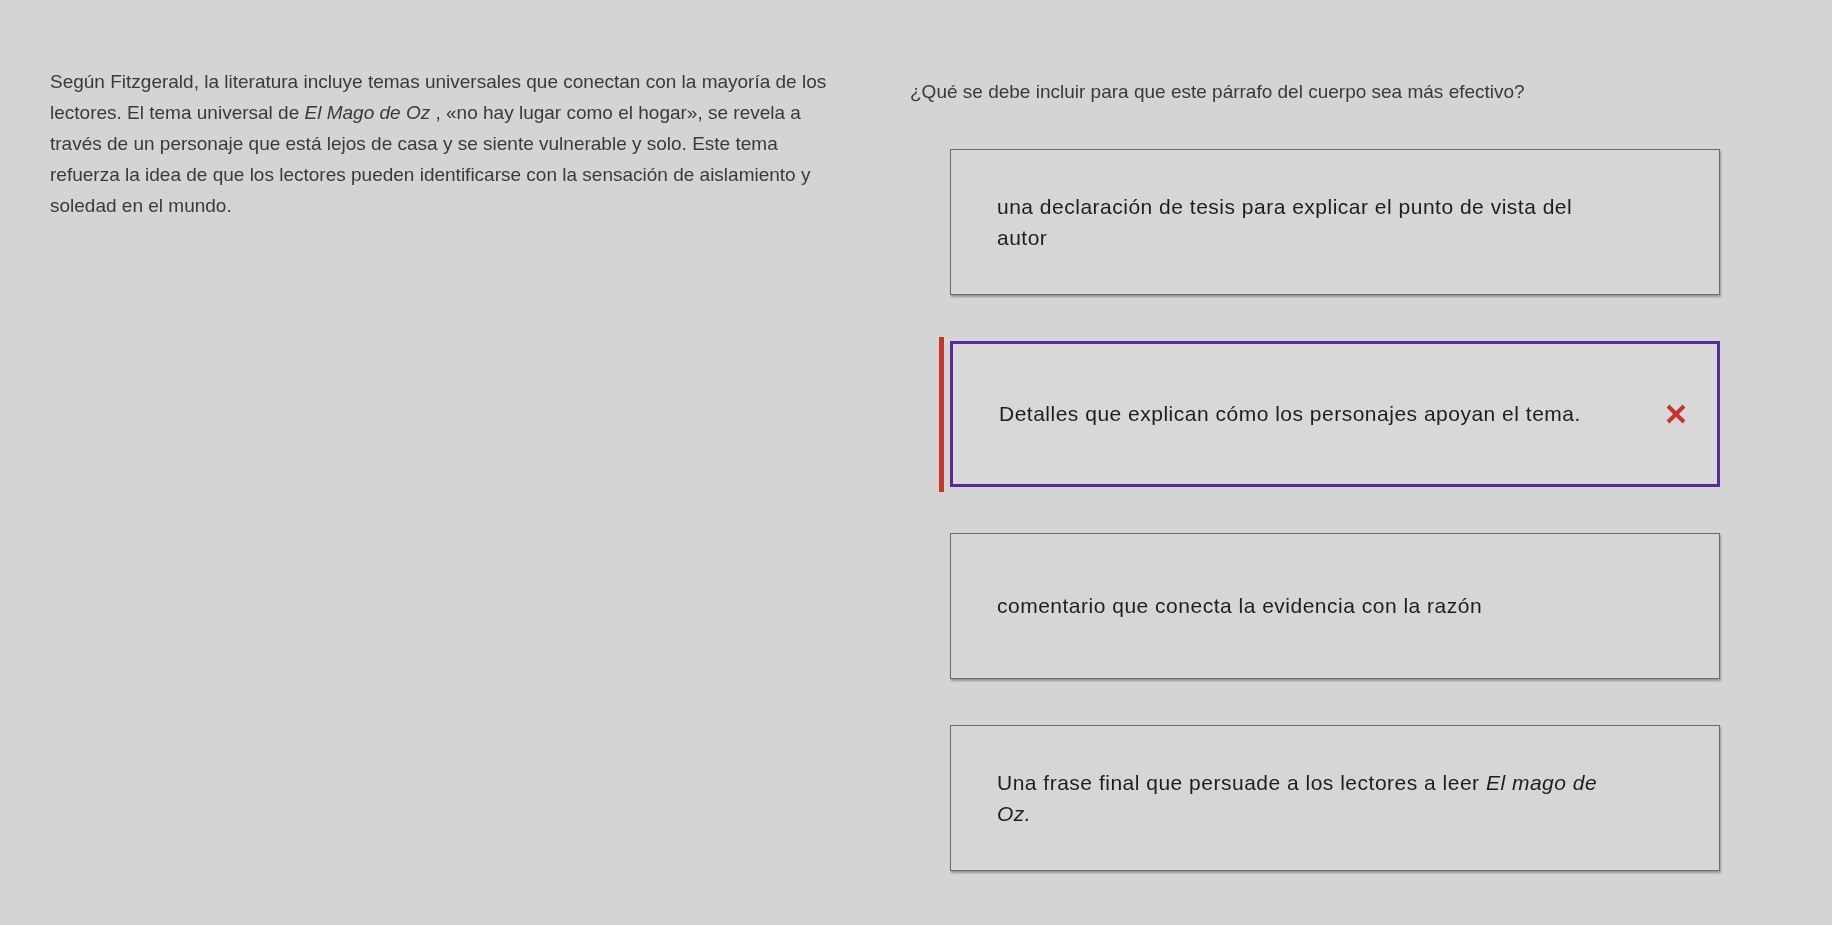 This screenshot has width=1832, height=925. I want to click on answer-option: comentario que conecta la evidencia con la razón, so click(1335, 605).